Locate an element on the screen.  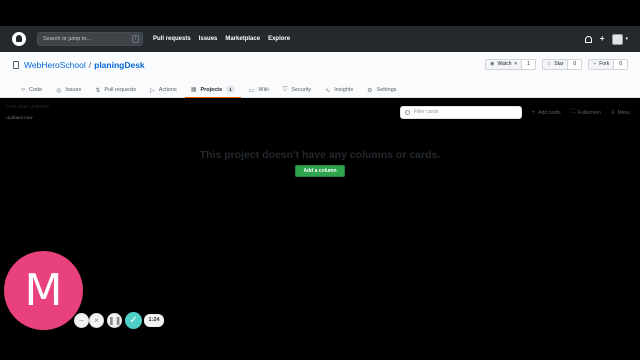
menu-button: ≡ Menu is located at coordinates (620, 113).